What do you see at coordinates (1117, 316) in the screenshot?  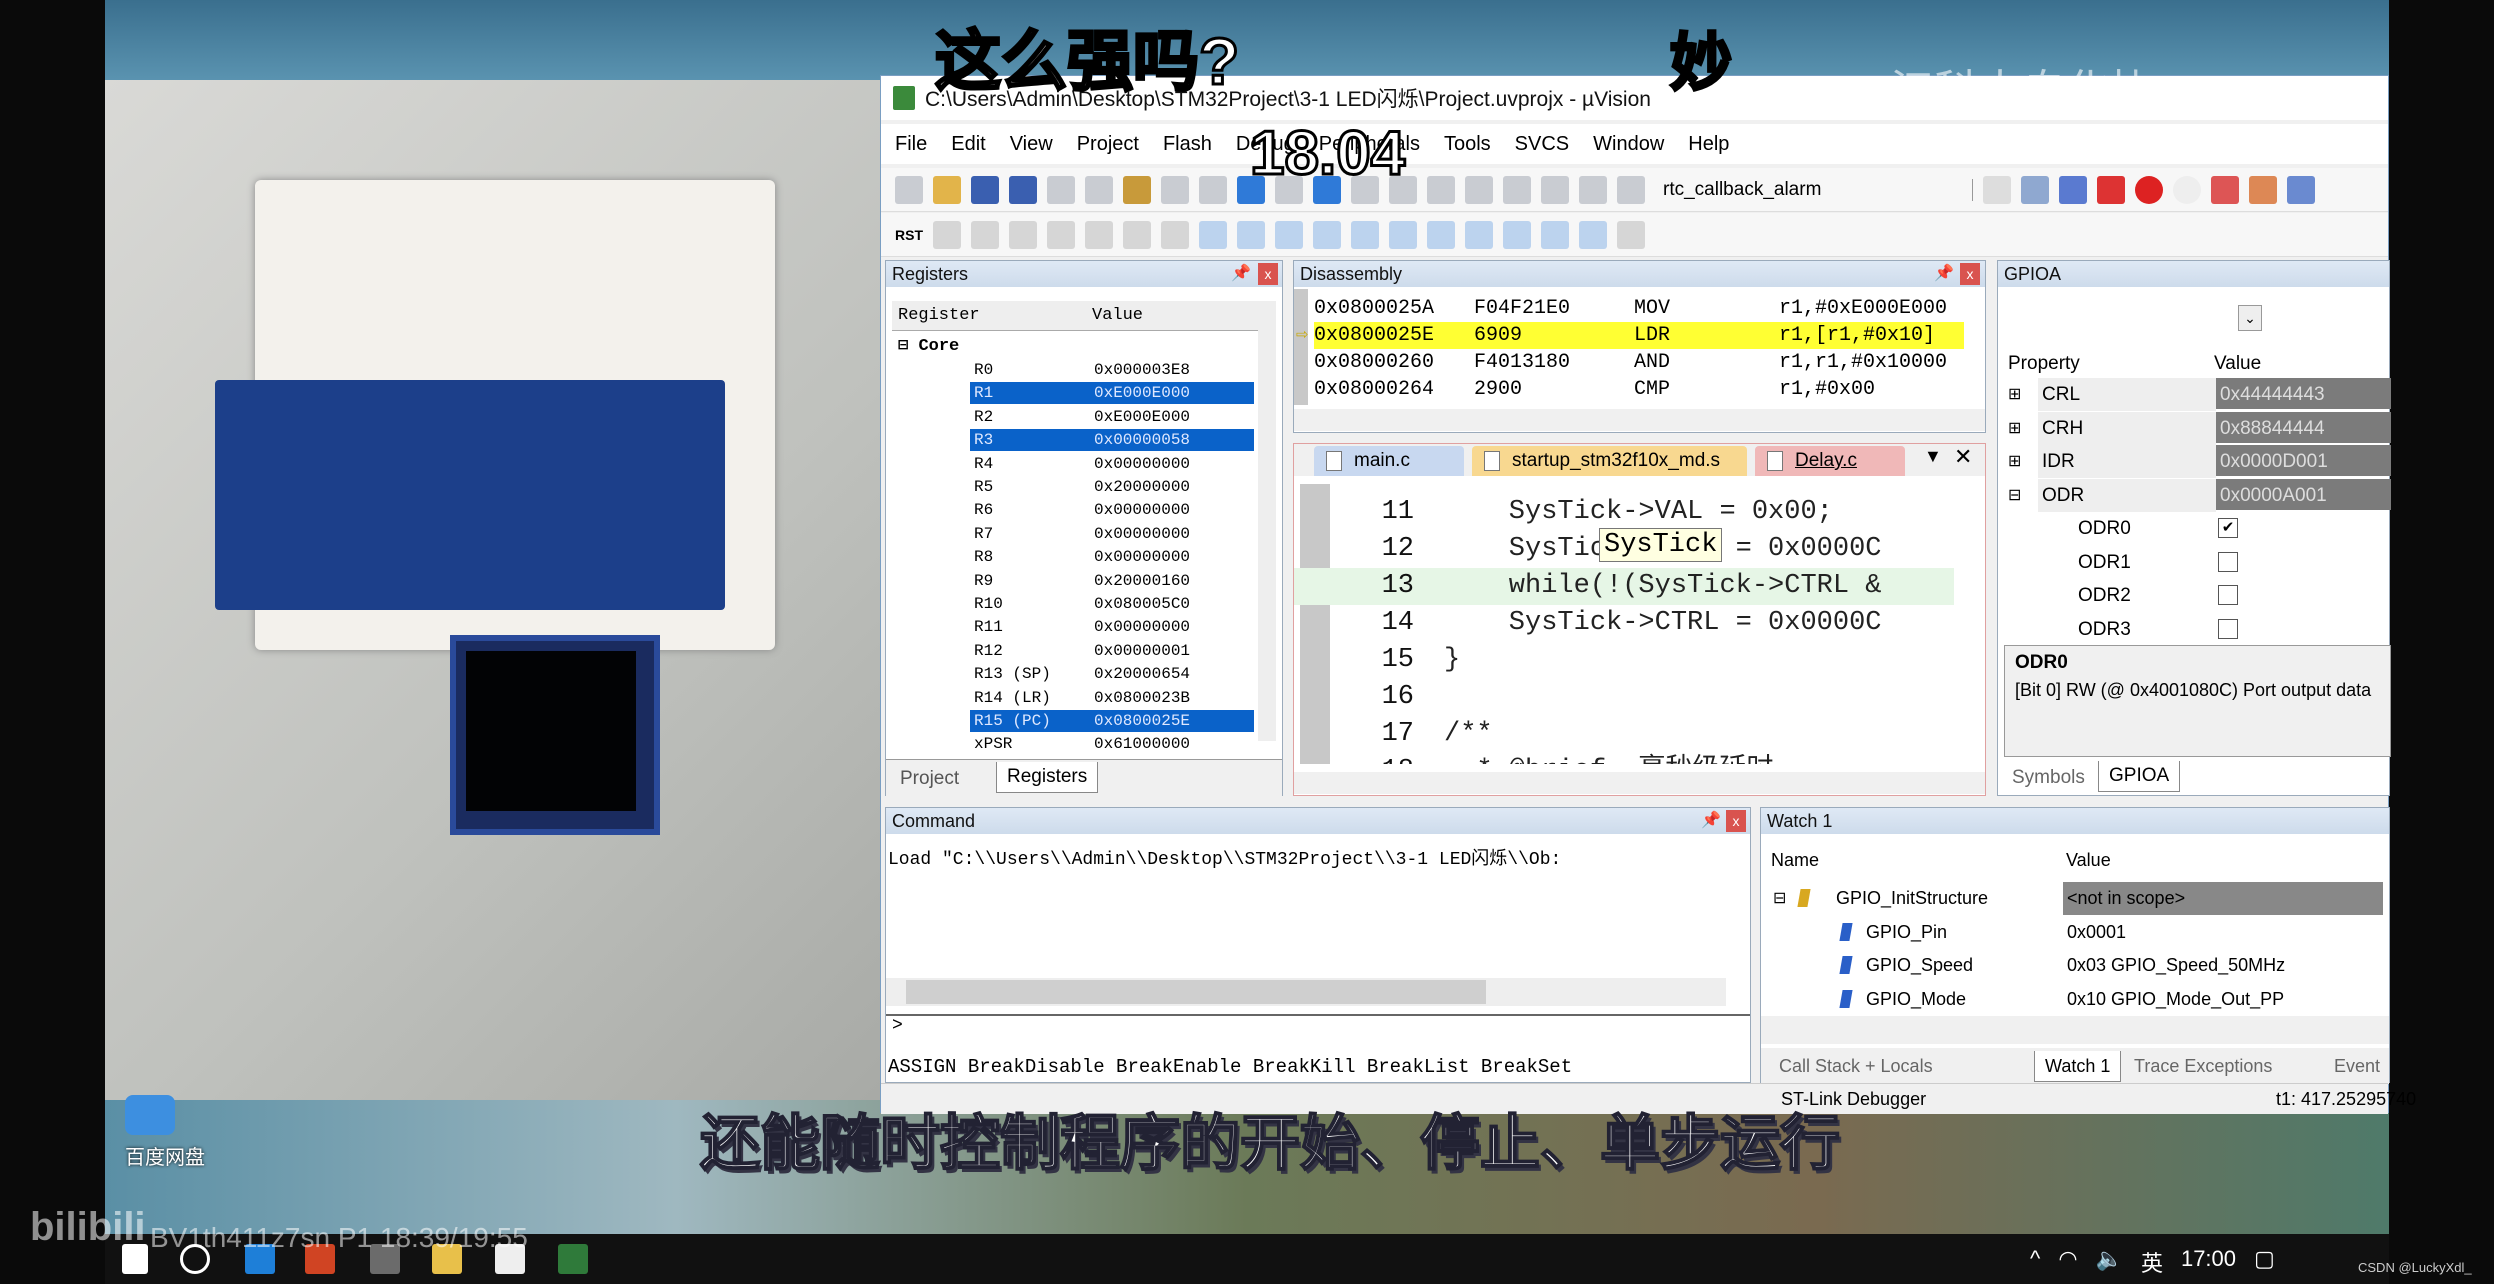 I see `col-value: Value` at bounding box center [1117, 316].